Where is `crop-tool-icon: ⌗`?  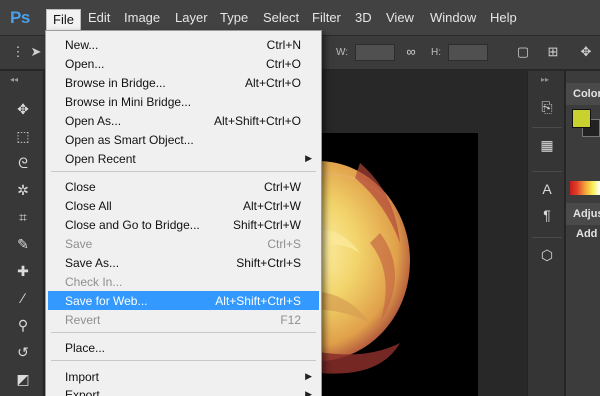
crop-tool-icon: ⌗ is located at coordinates (23, 217).